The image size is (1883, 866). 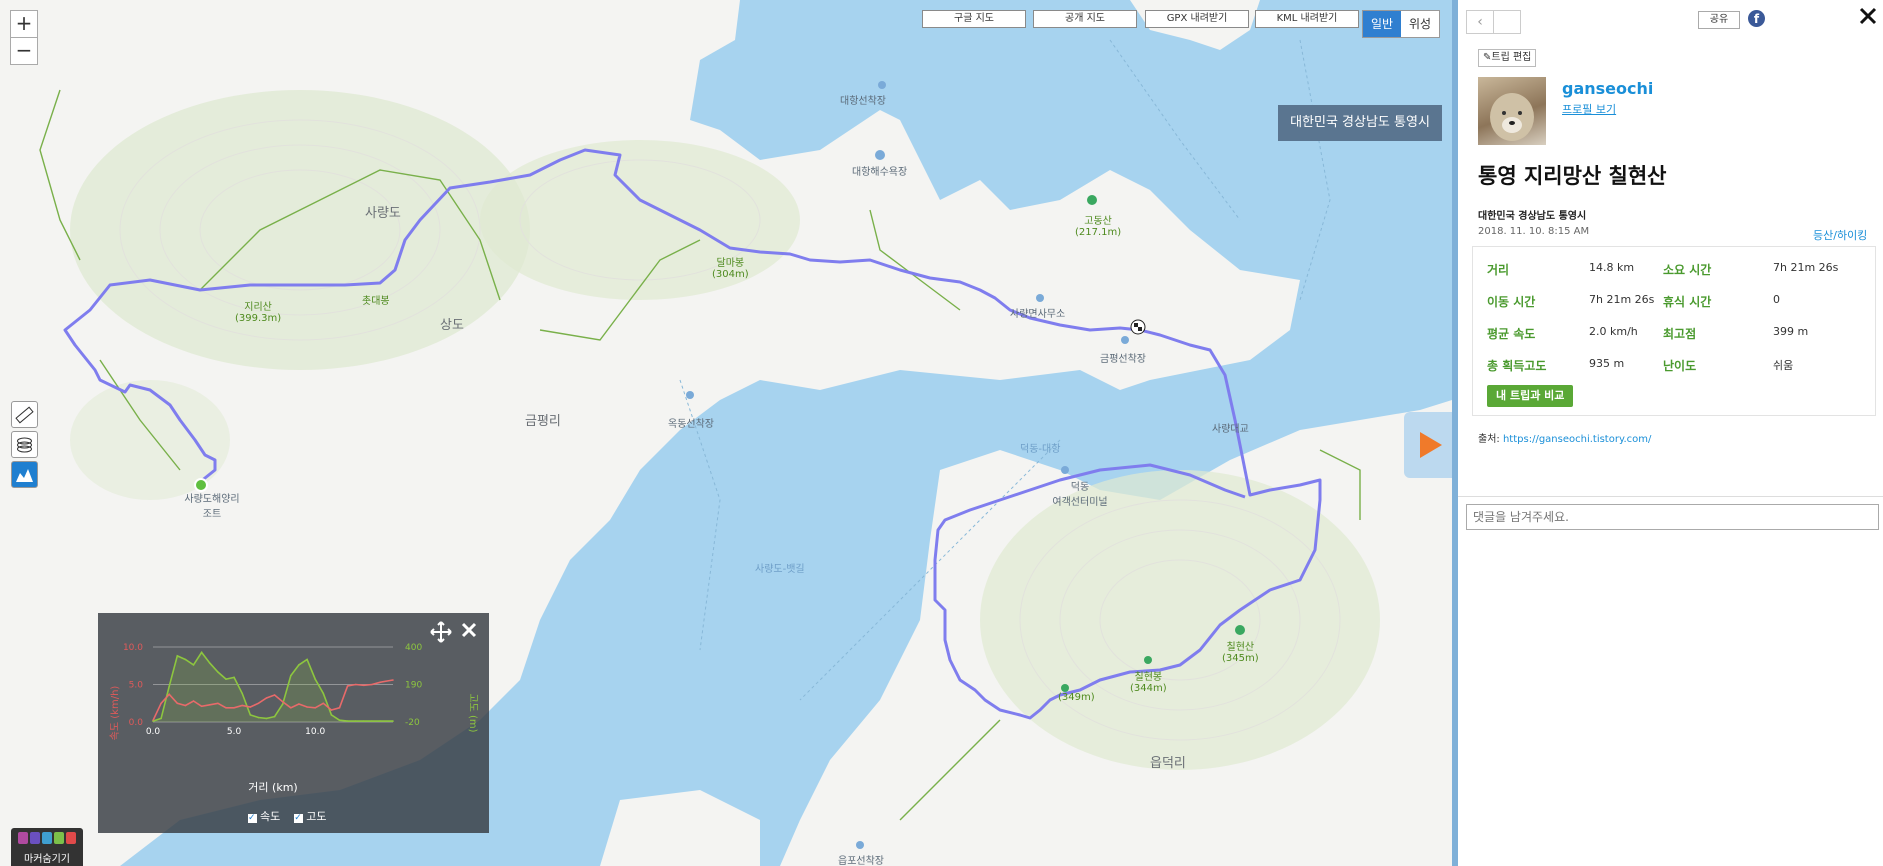 What do you see at coordinates (24, 51) in the screenshot?
I see `zoom-out-button: −` at bounding box center [24, 51].